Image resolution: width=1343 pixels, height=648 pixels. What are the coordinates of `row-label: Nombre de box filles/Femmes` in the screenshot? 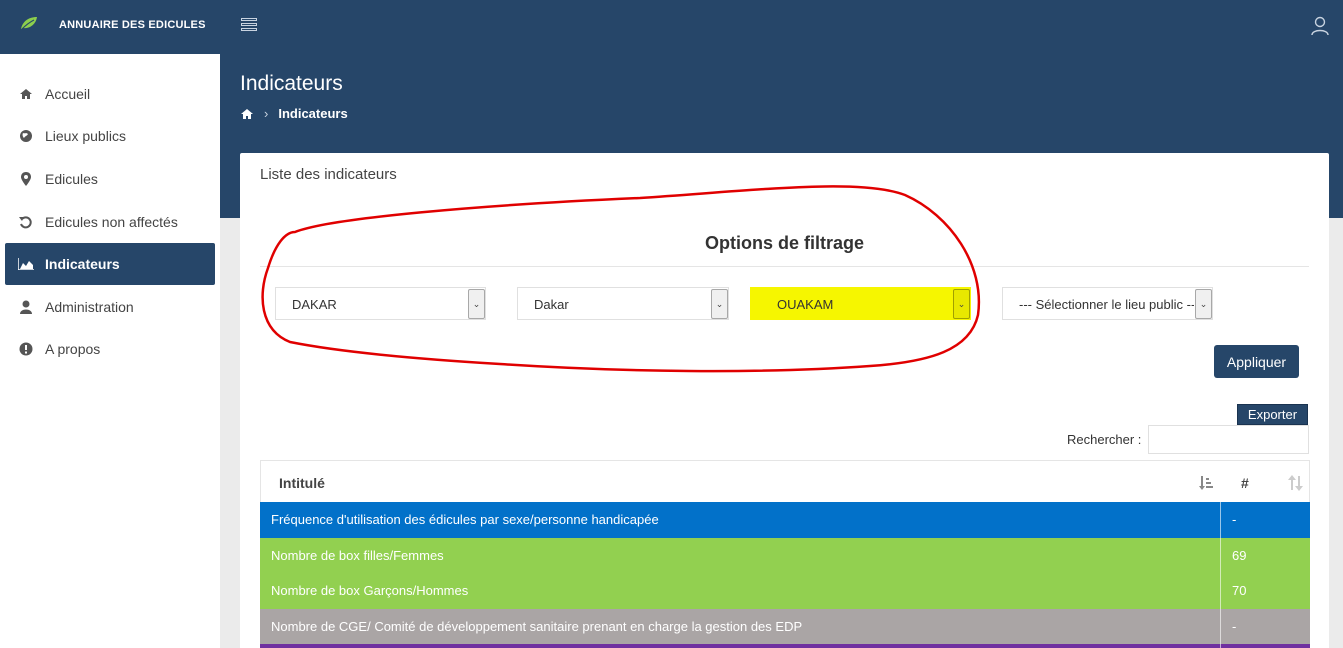 It's located at (740, 555).